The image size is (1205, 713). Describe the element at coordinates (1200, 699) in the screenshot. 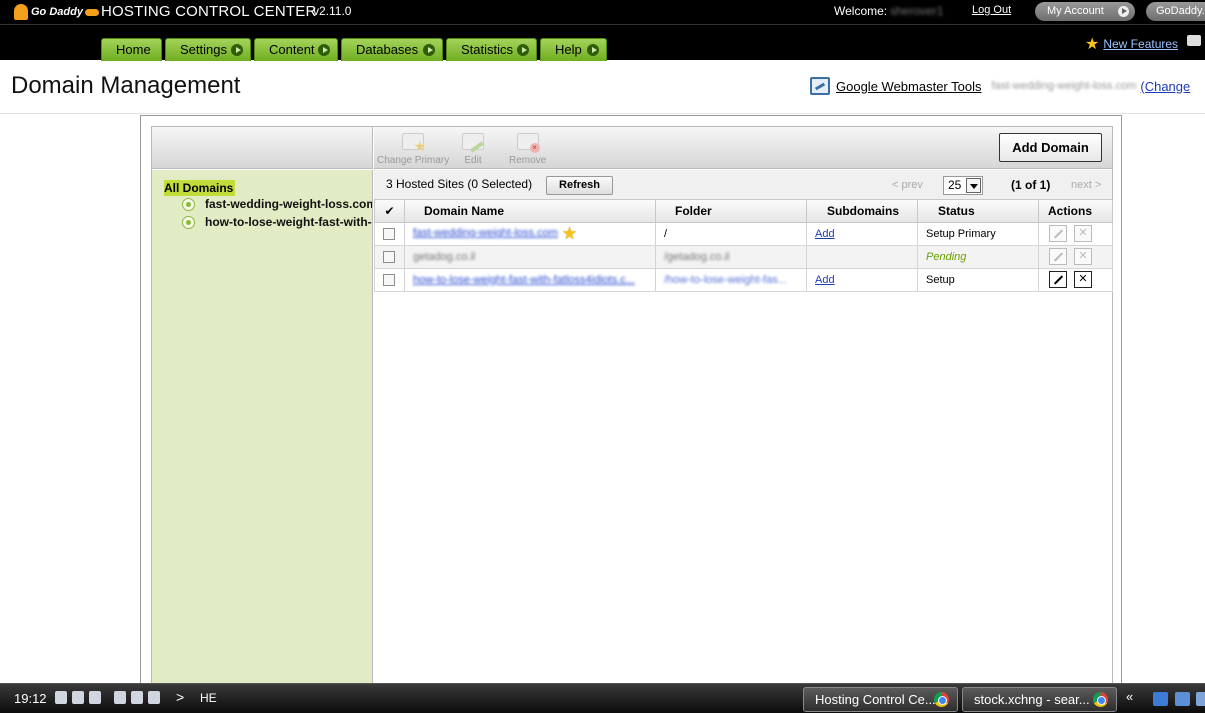

I see `app-icon` at that location.